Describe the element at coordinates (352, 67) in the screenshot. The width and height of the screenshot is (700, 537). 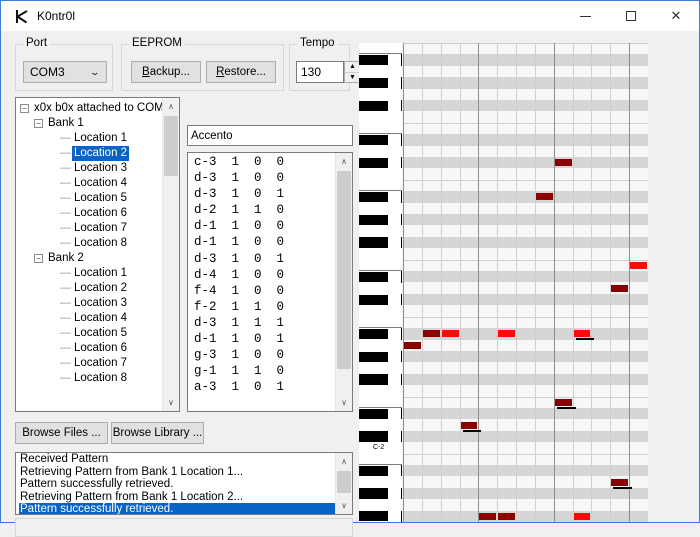
I see `tempo-increment-icon: ▲` at that location.